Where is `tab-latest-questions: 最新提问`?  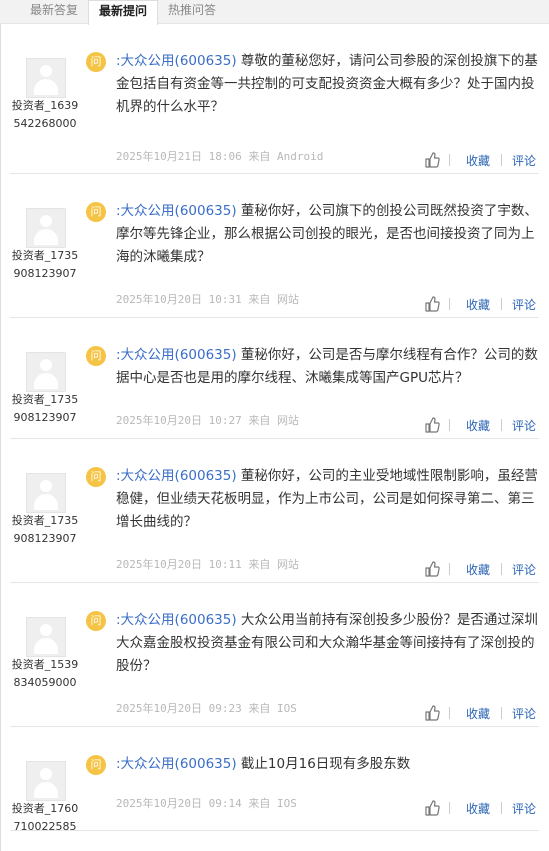 tab-latest-questions: 最新提问 is located at coordinates (123, 12).